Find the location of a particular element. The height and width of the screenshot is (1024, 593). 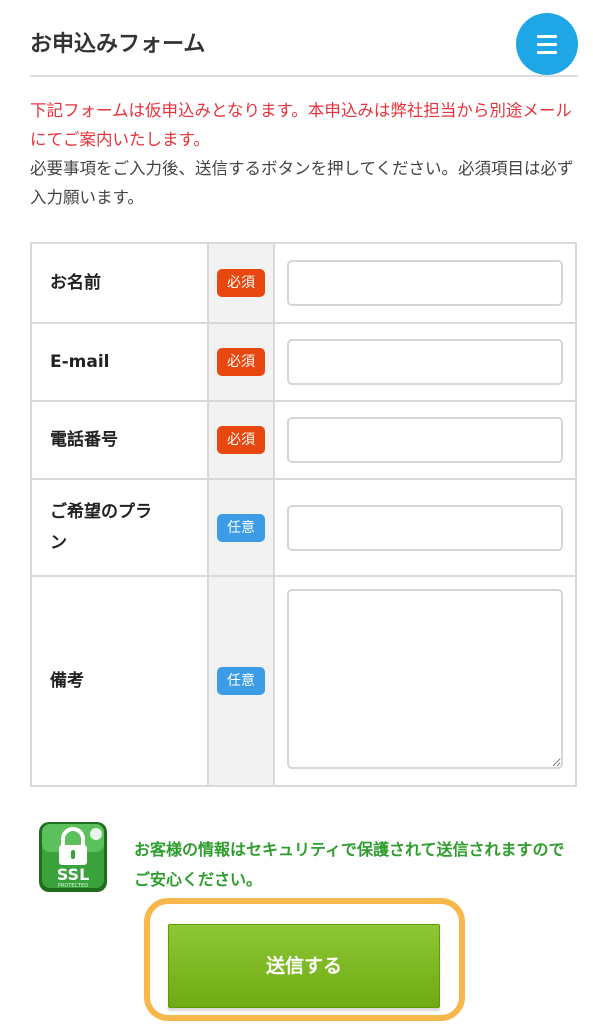

page-header: お申込みフォーム is located at coordinates (304, 38).